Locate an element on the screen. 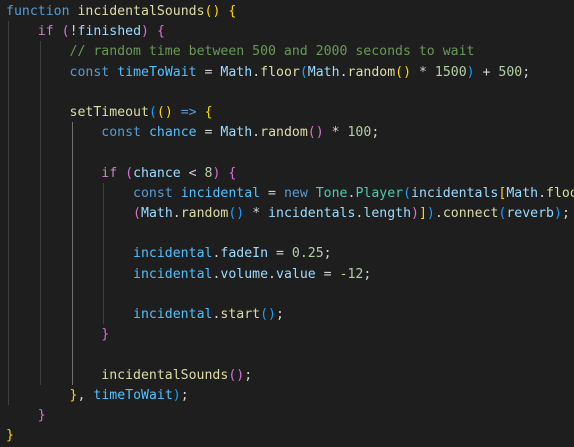 Image resolution: width=574 pixels, height=447 pixels. code-token: < is located at coordinates (192, 173).